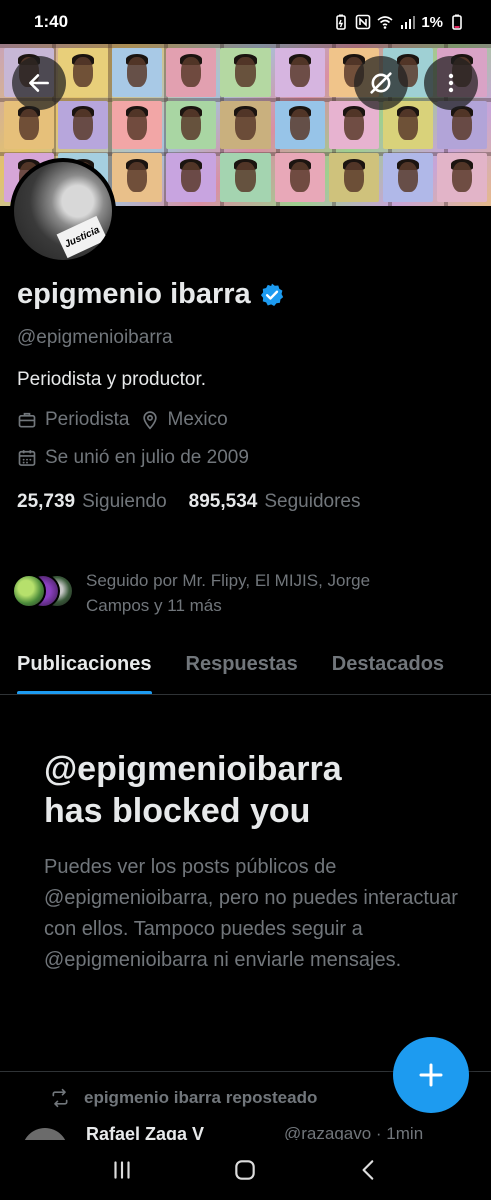  Describe the element at coordinates (29, 591) in the screenshot. I see `mini-avatar` at that location.